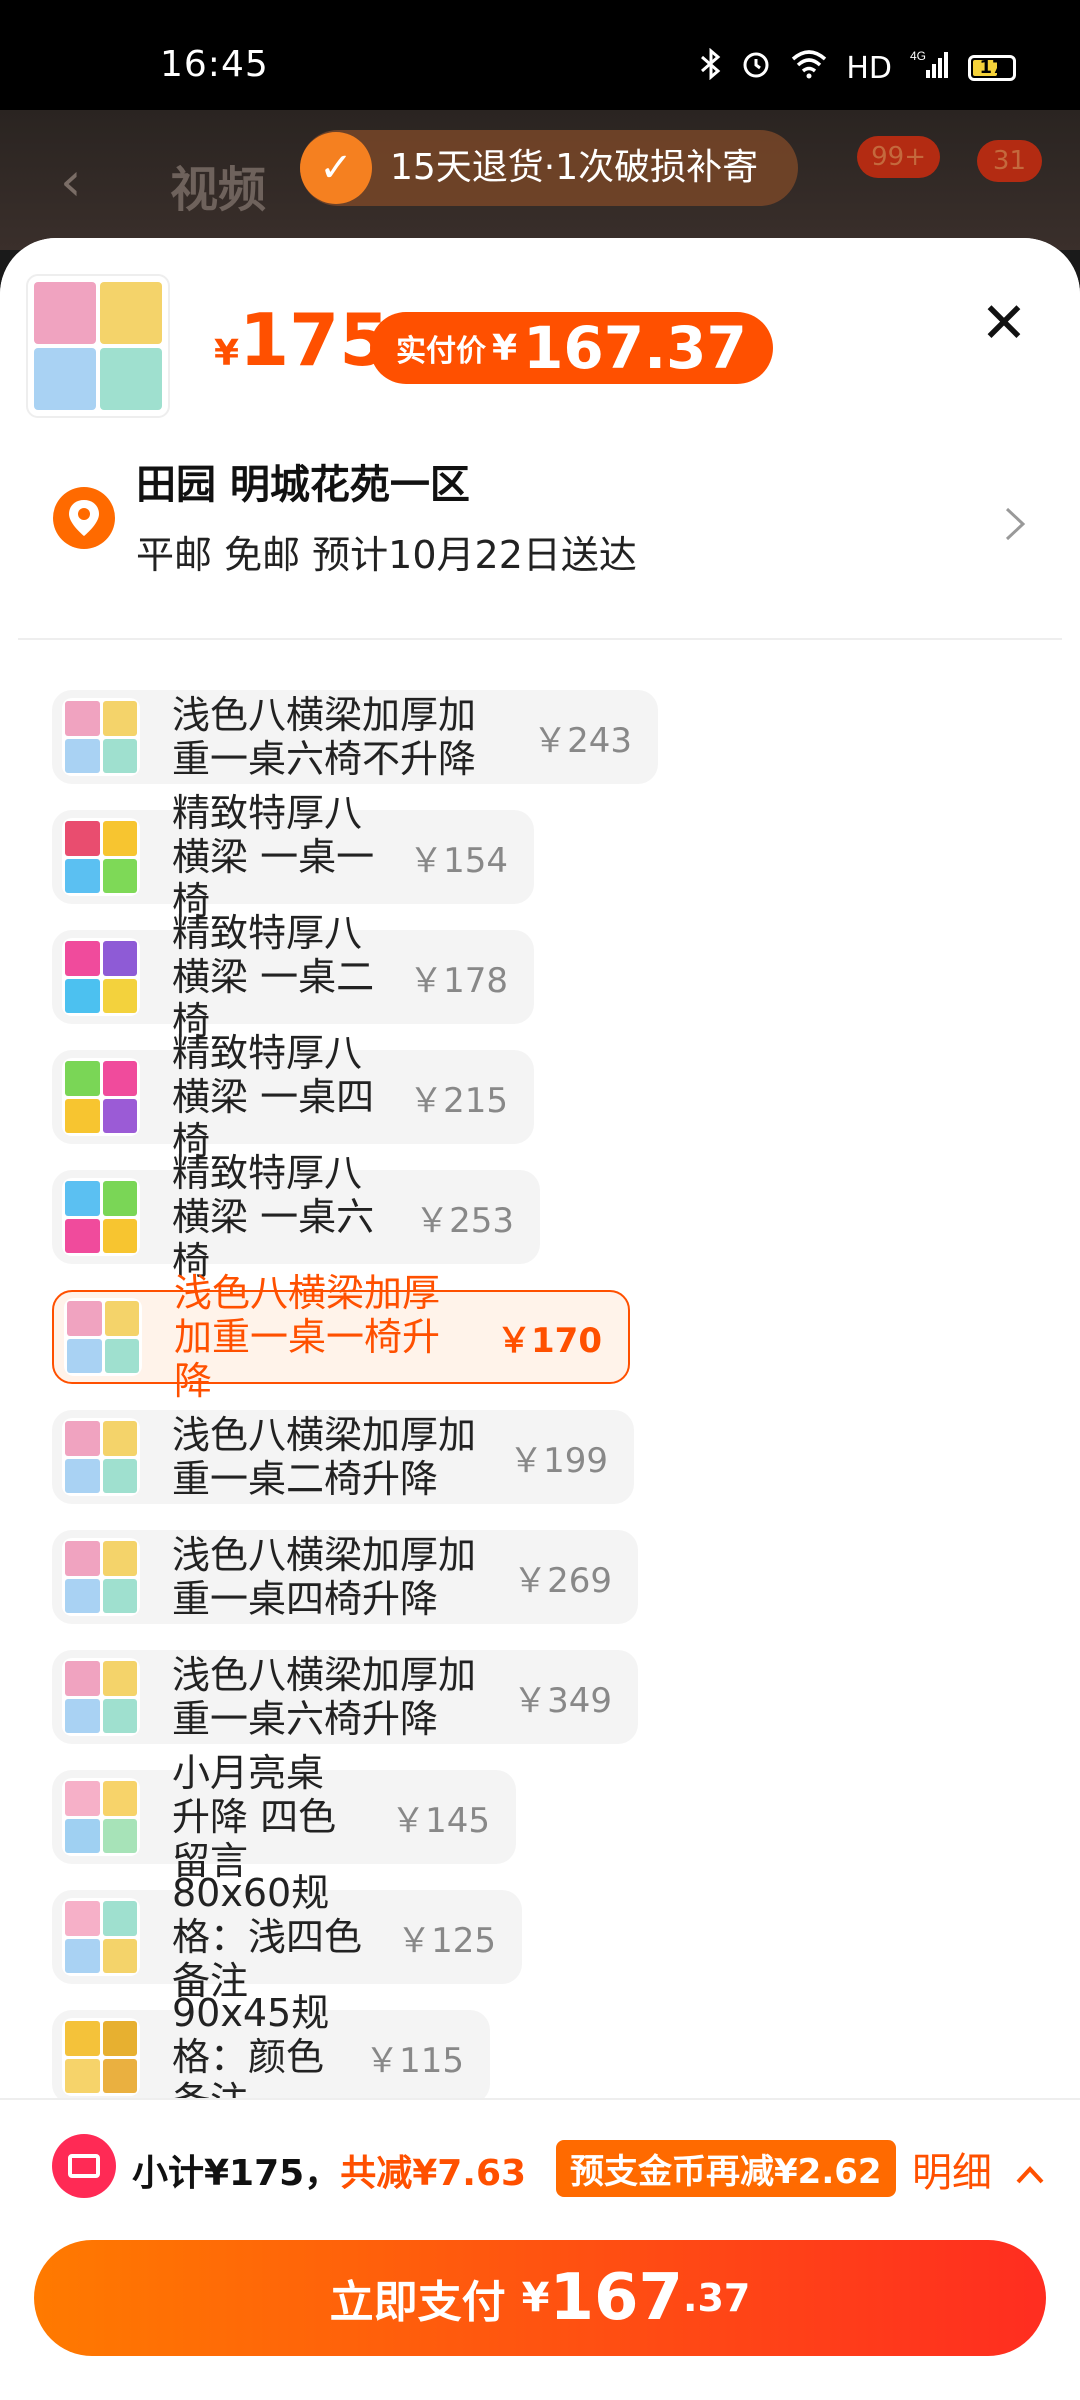  Describe the element at coordinates (214, 64) in the screenshot. I see `status-time: 16:45` at that location.